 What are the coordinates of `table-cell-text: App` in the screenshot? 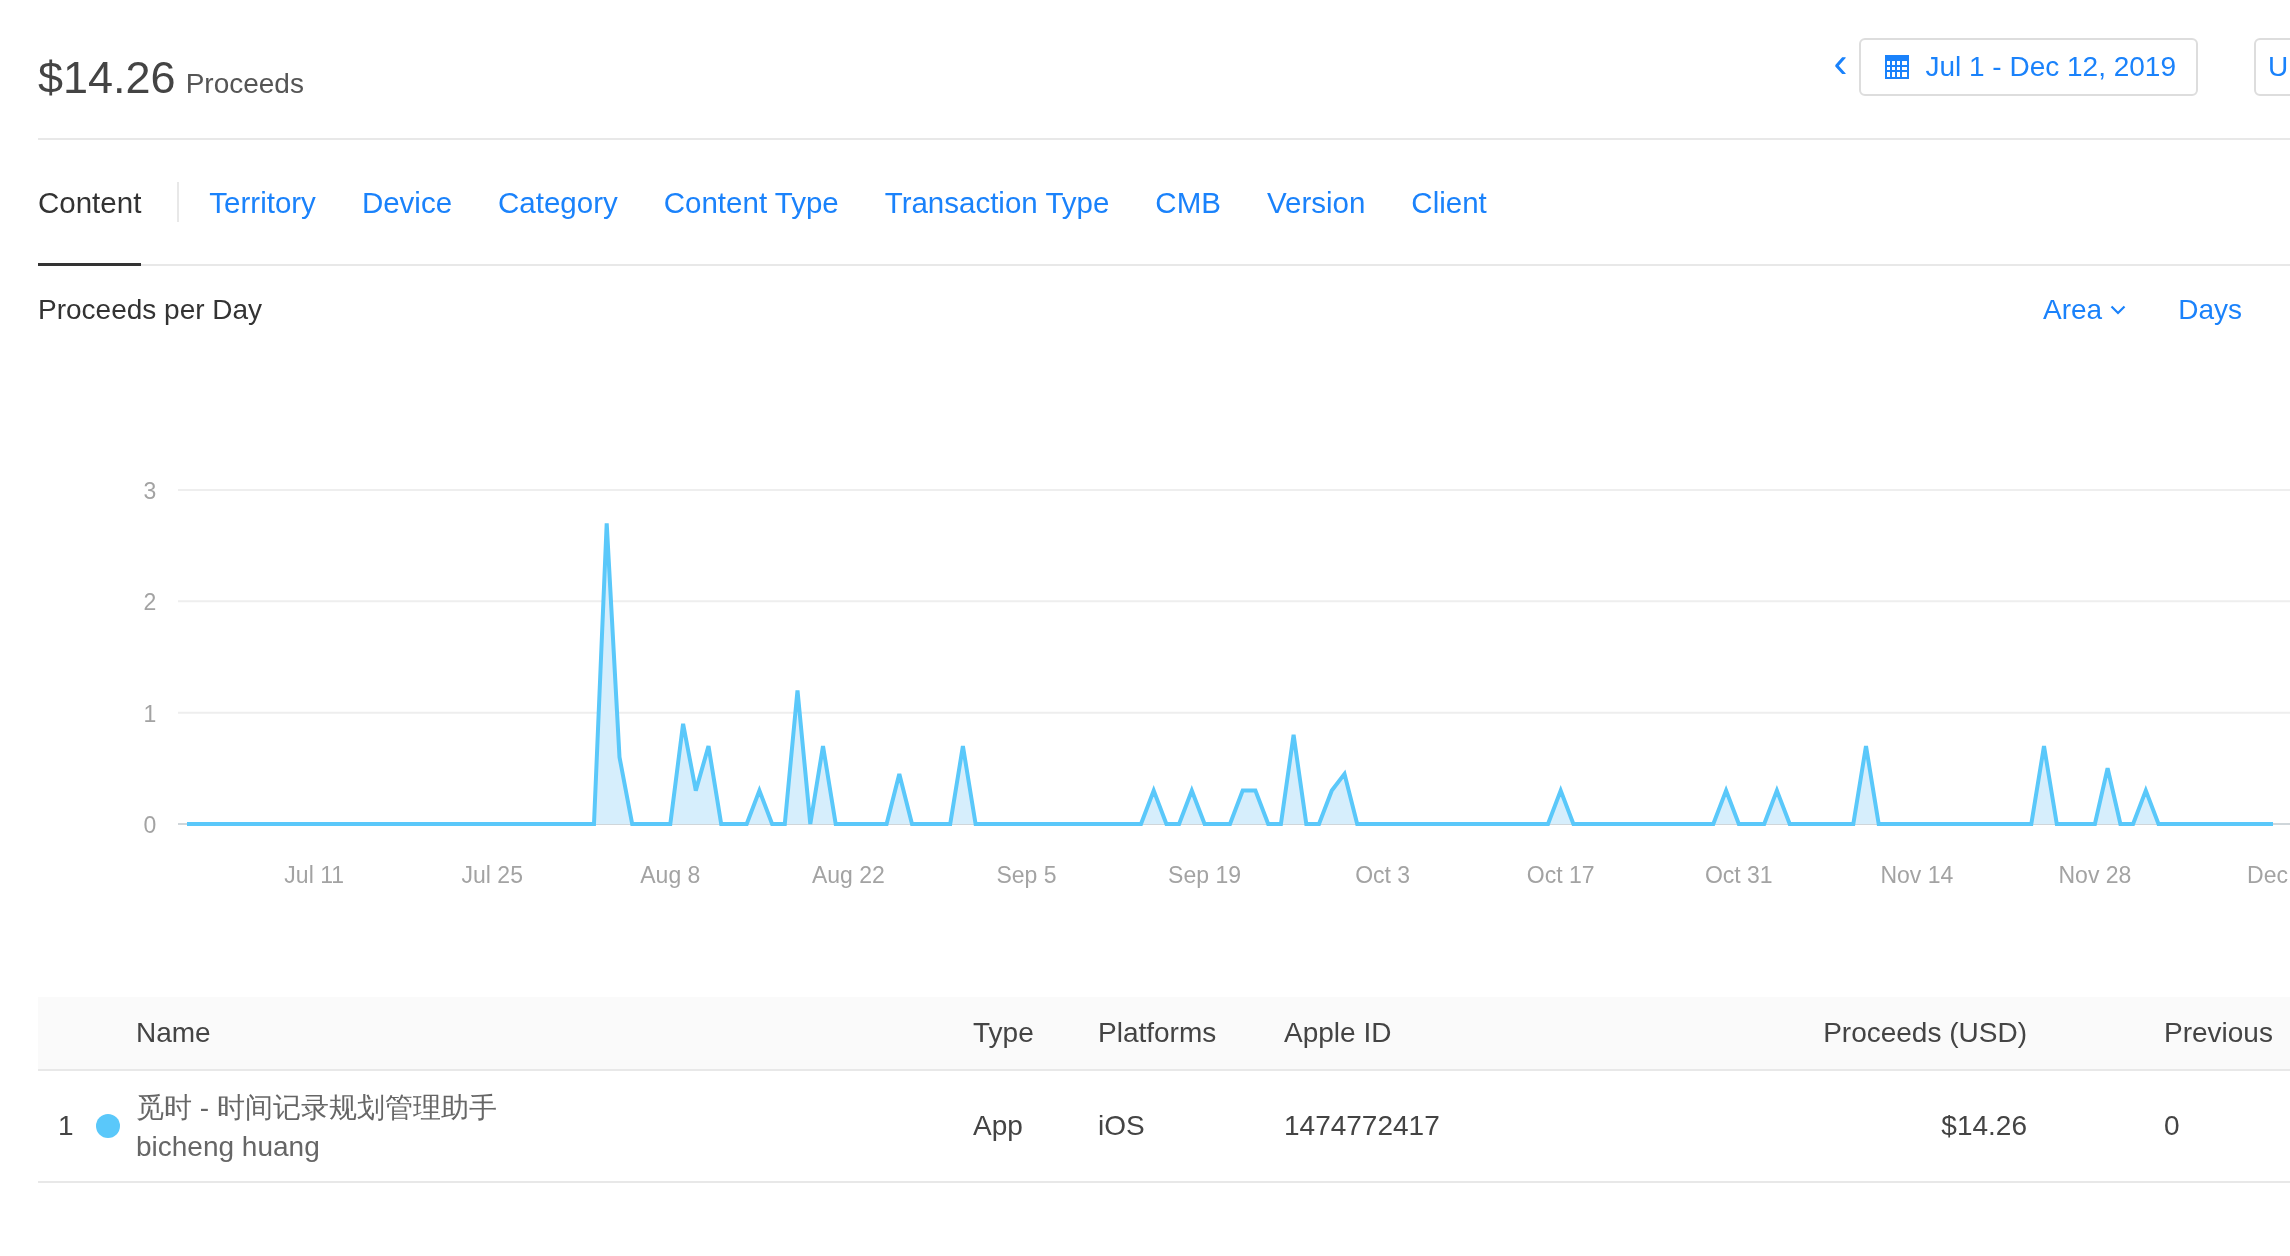 It's located at (998, 1126).